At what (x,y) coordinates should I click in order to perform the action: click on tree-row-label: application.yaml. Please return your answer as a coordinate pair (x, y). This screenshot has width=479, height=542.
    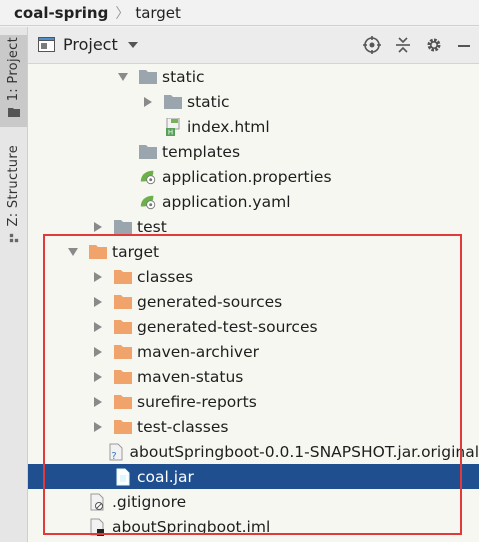
    Looking at the image, I should click on (226, 201).